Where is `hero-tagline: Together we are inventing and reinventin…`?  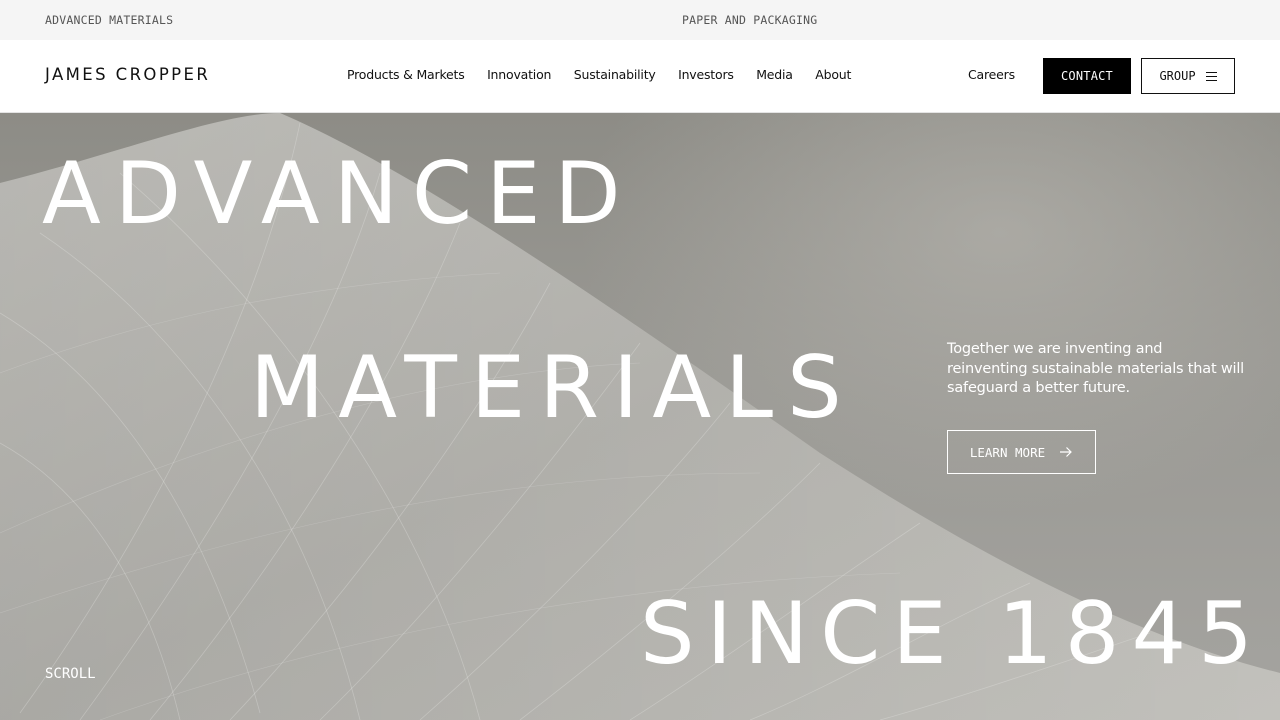
hero-tagline: Together we are inventing and reinventin… is located at coordinates (1096, 368).